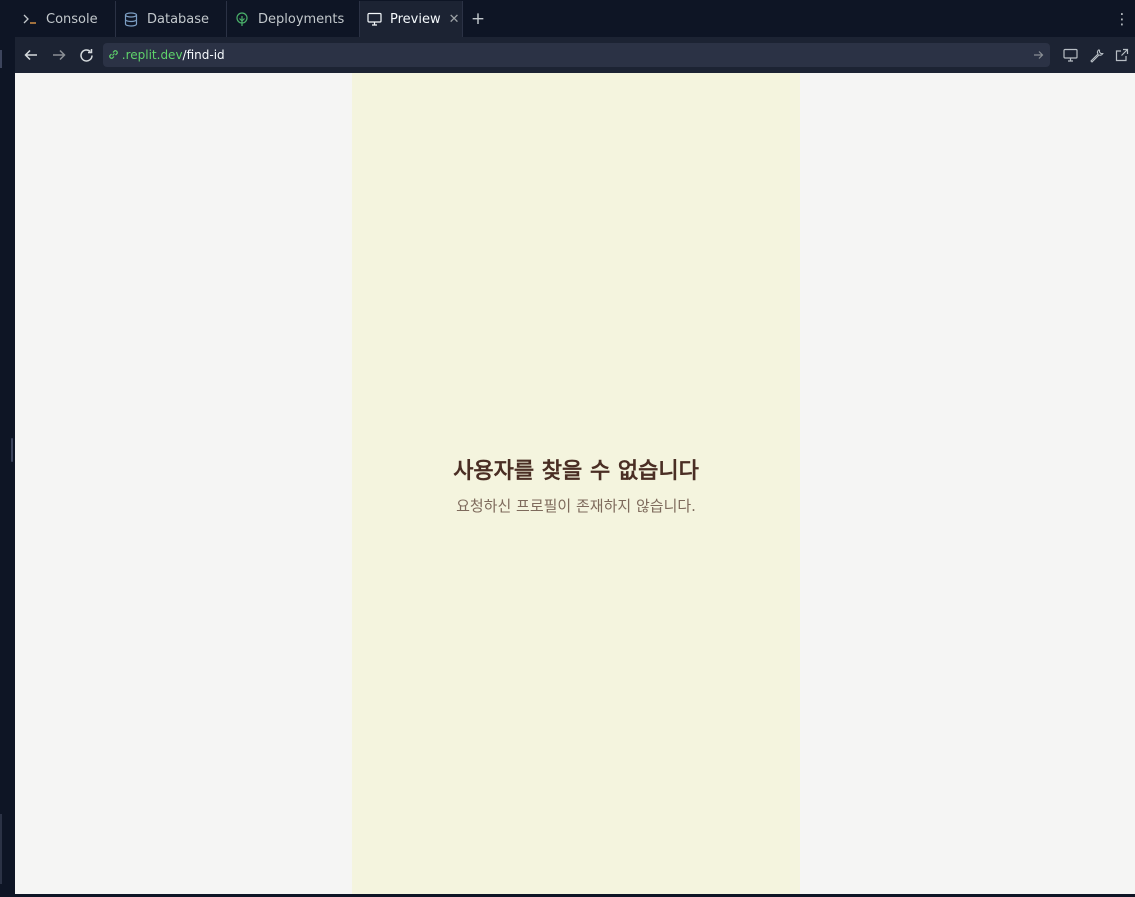 This screenshot has width=1135, height=897. I want to click on tab-label: Database, so click(178, 19).